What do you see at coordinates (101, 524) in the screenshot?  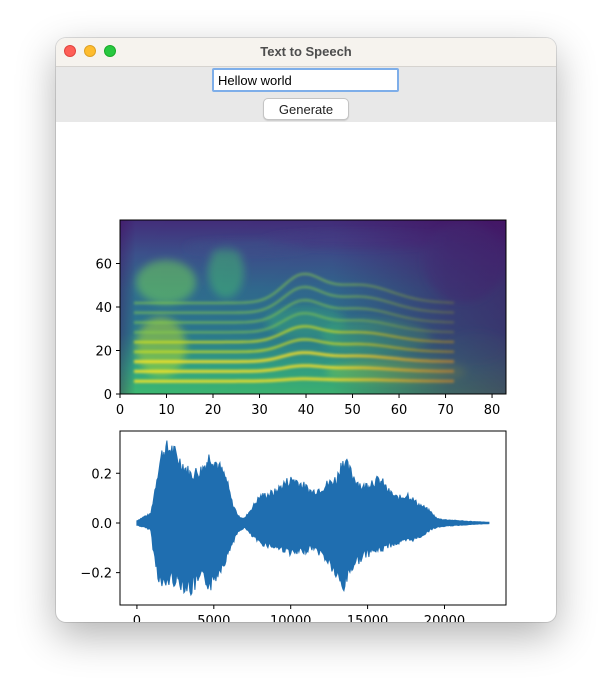 I see `waveform-y-tick-label: 0.0` at bounding box center [101, 524].